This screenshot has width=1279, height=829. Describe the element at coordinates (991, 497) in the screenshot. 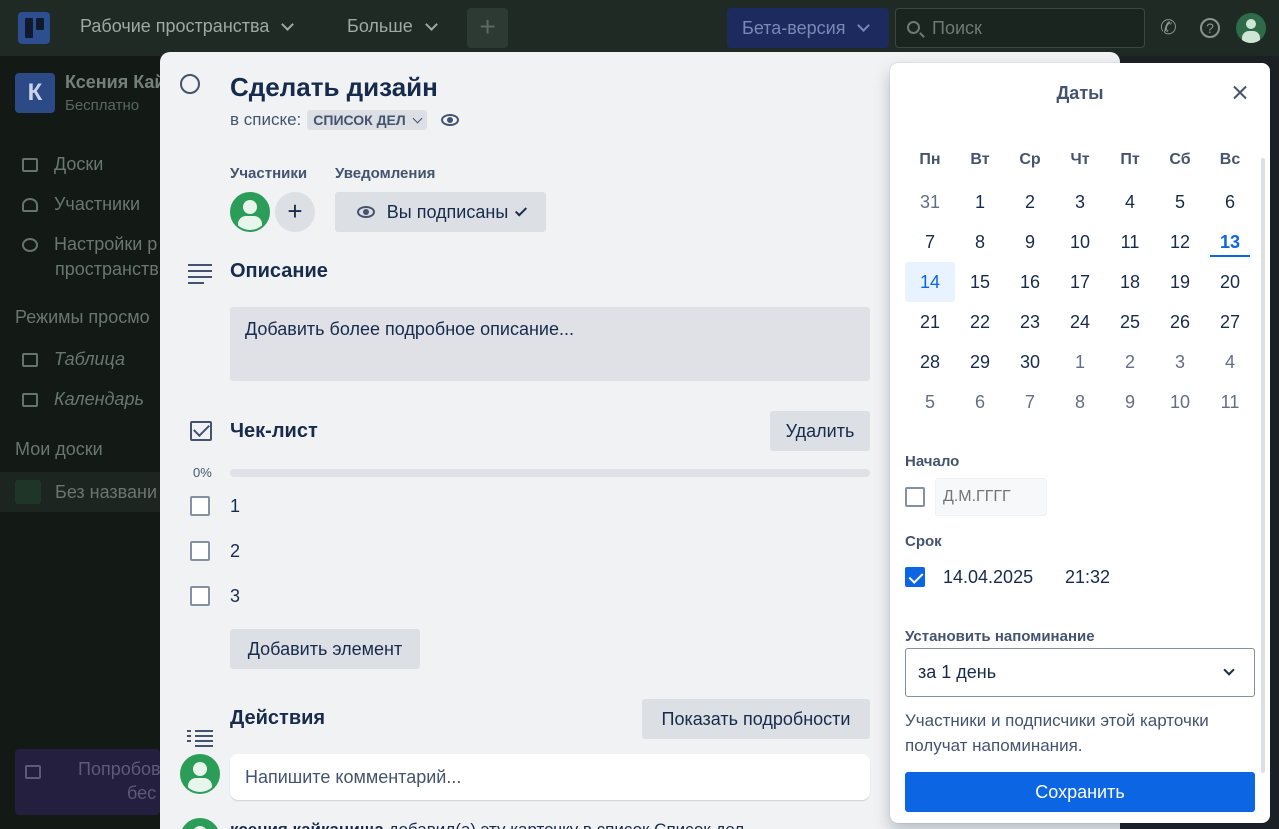

I see `start-date-input` at that location.